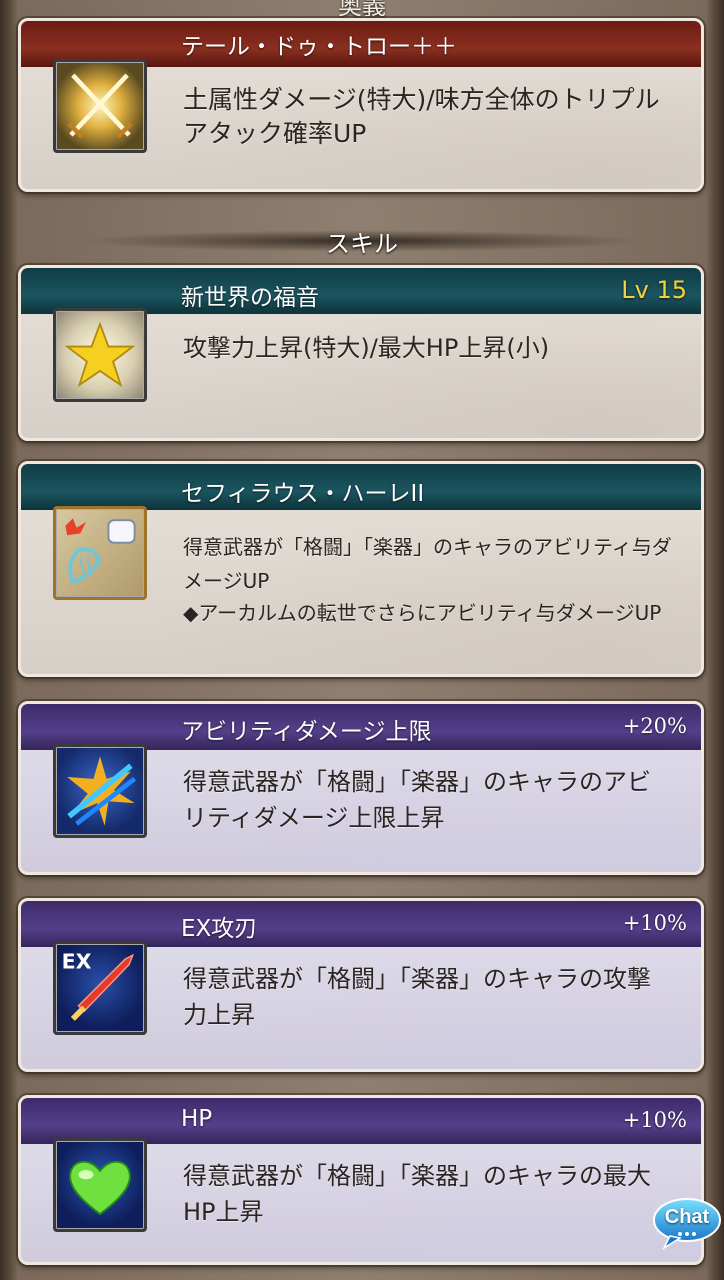  What do you see at coordinates (417, 800) in the screenshot?
I see `emp-description: 得意武器が「格闘」「楽器」のキャラのアビリティダメージ上限上昇` at bounding box center [417, 800].